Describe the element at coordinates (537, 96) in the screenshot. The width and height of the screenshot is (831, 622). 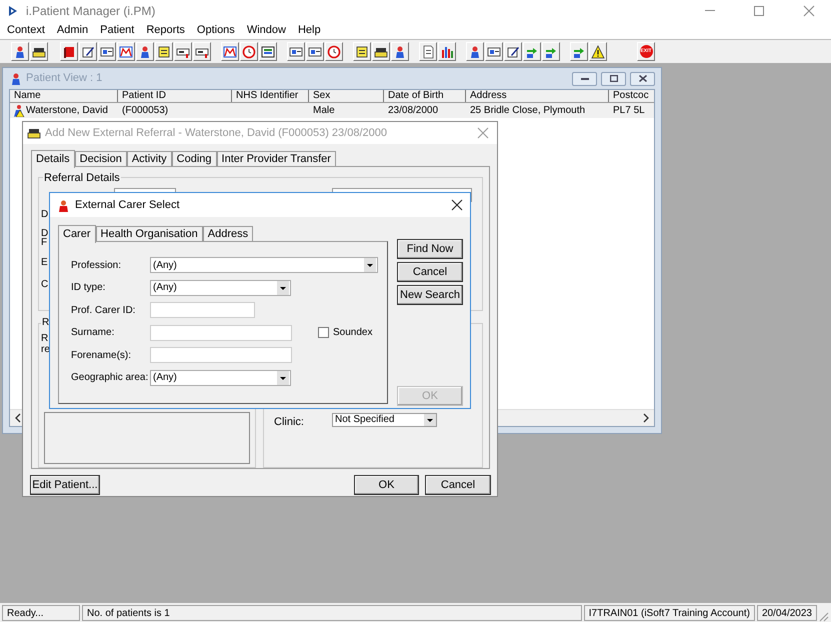
I see `column-header: Address` at that location.